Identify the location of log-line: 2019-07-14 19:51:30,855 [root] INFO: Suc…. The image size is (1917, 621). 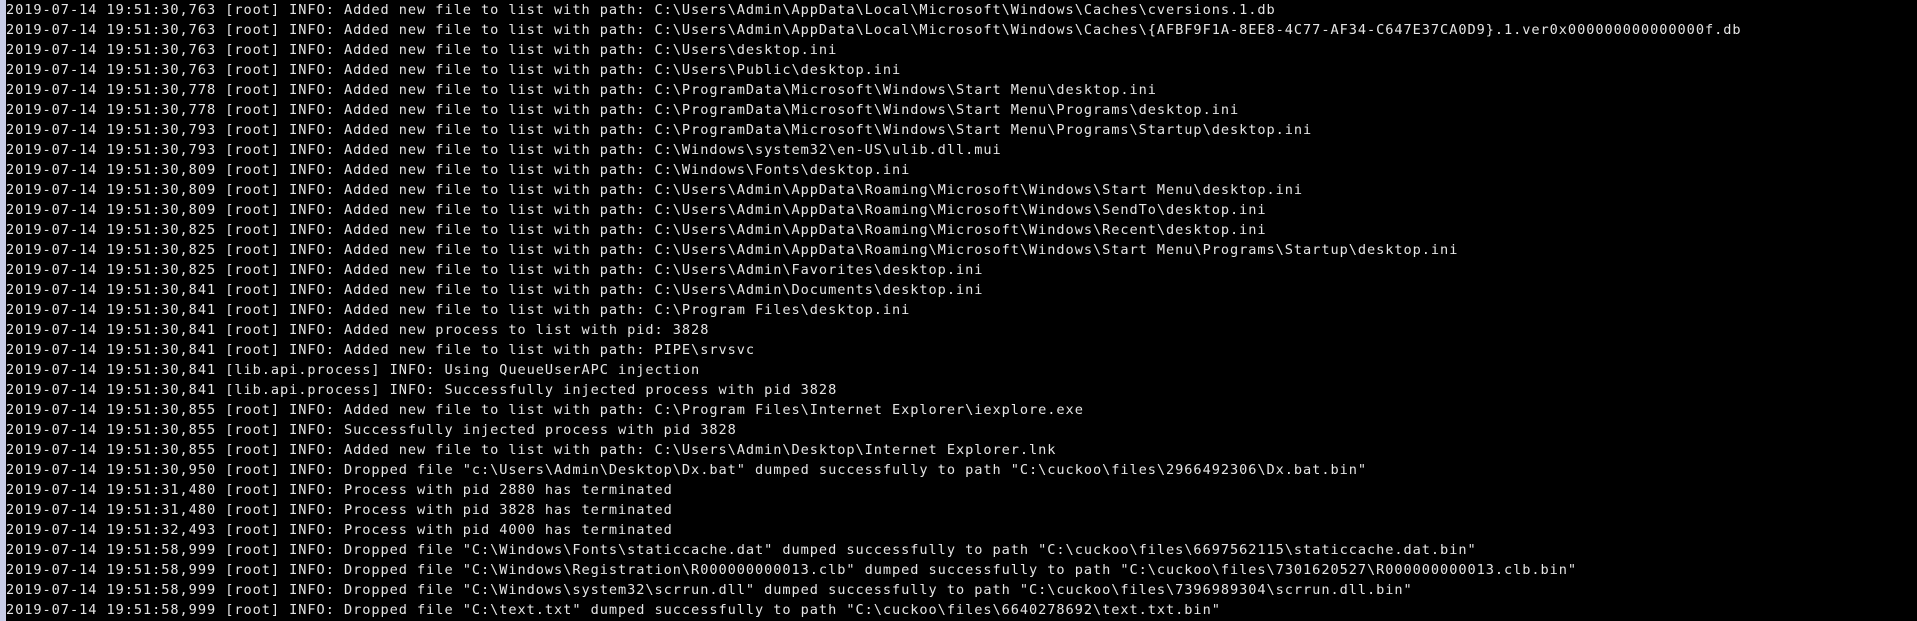
(371, 430).